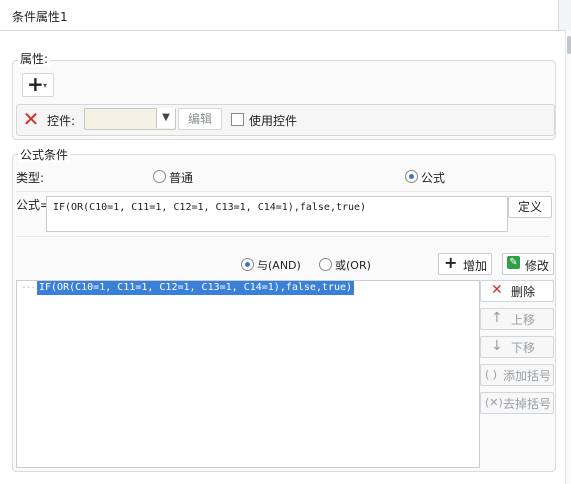 The height and width of the screenshot is (484, 571). What do you see at coordinates (475, 266) in the screenshot?
I see `add-condition-label: 增加` at bounding box center [475, 266].